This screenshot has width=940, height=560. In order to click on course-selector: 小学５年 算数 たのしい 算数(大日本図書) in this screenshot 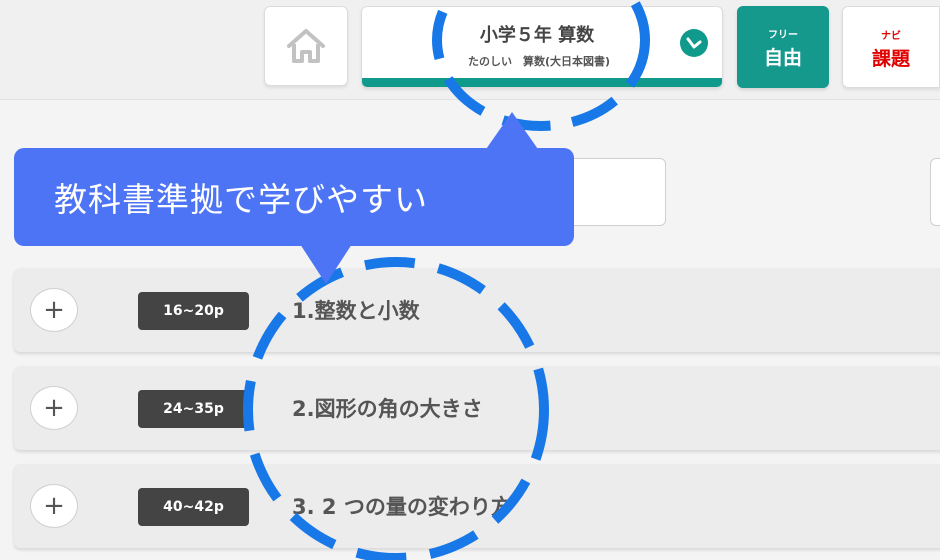, I will do `click(542, 47)`.